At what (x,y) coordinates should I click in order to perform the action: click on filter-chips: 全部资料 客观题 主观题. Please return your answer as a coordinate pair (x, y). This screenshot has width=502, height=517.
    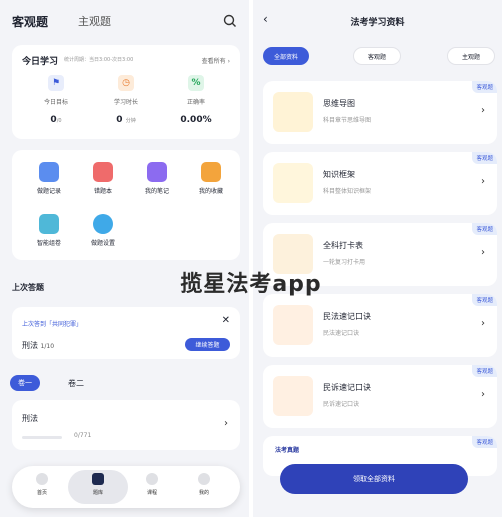
    Looking at the image, I should click on (377, 58).